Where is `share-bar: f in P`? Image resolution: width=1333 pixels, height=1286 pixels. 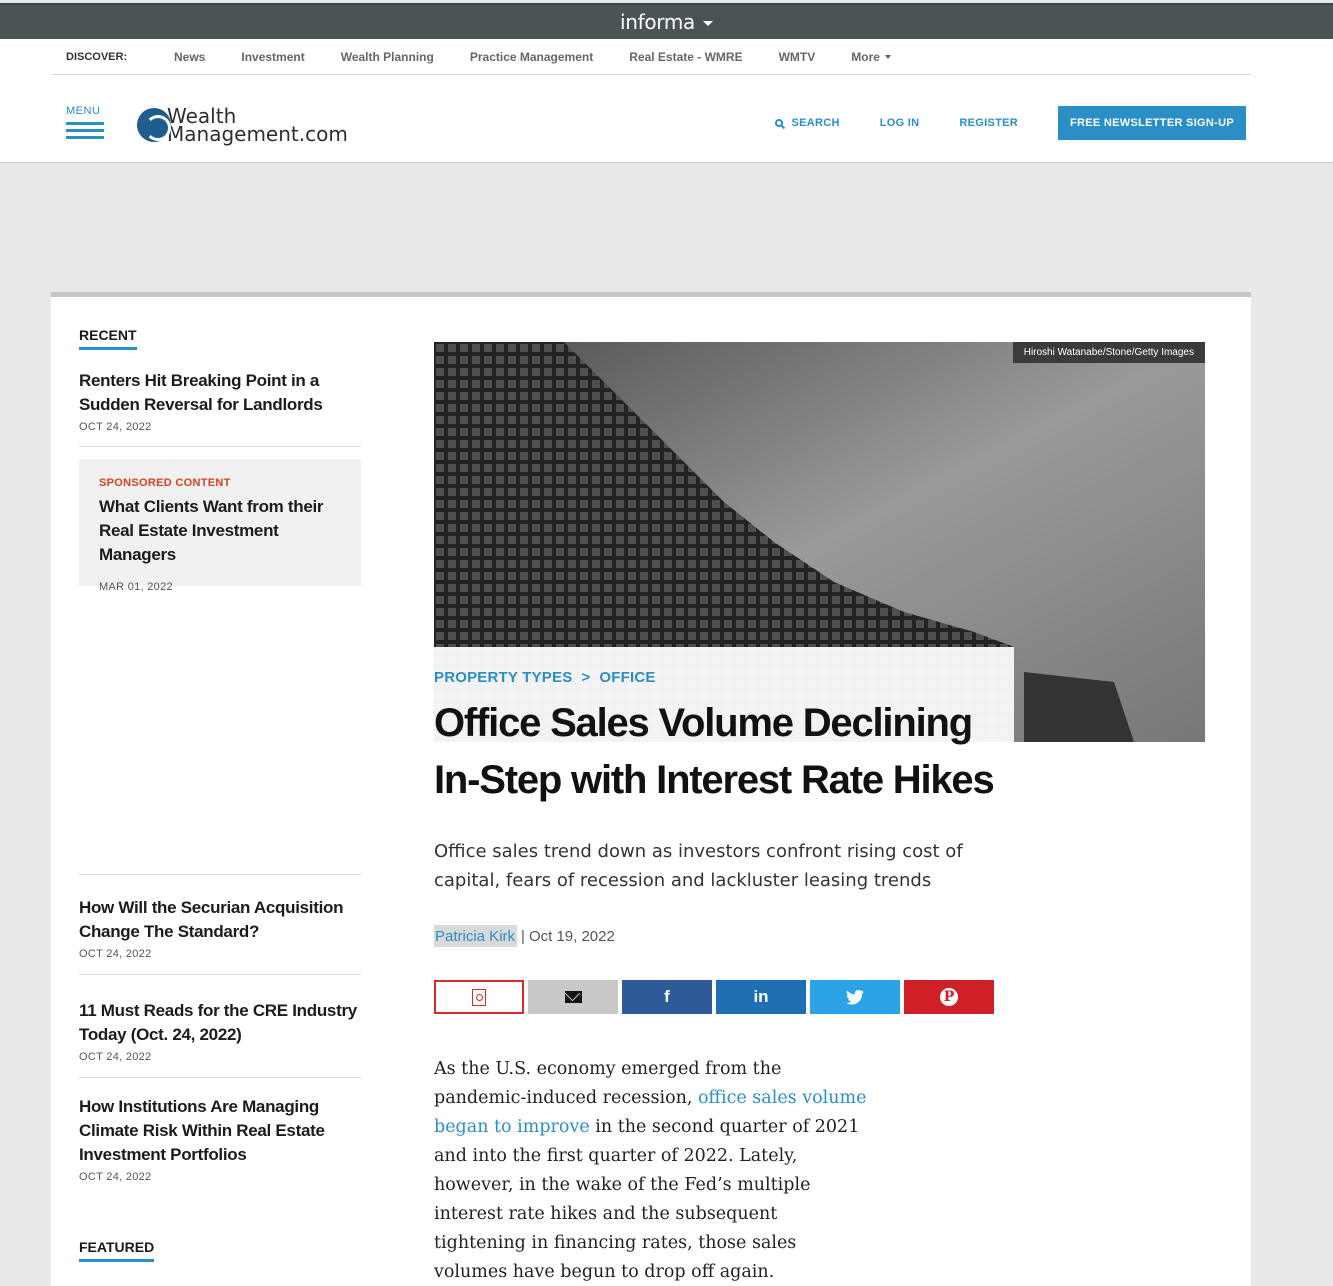
share-bar: f in P is located at coordinates (714, 997).